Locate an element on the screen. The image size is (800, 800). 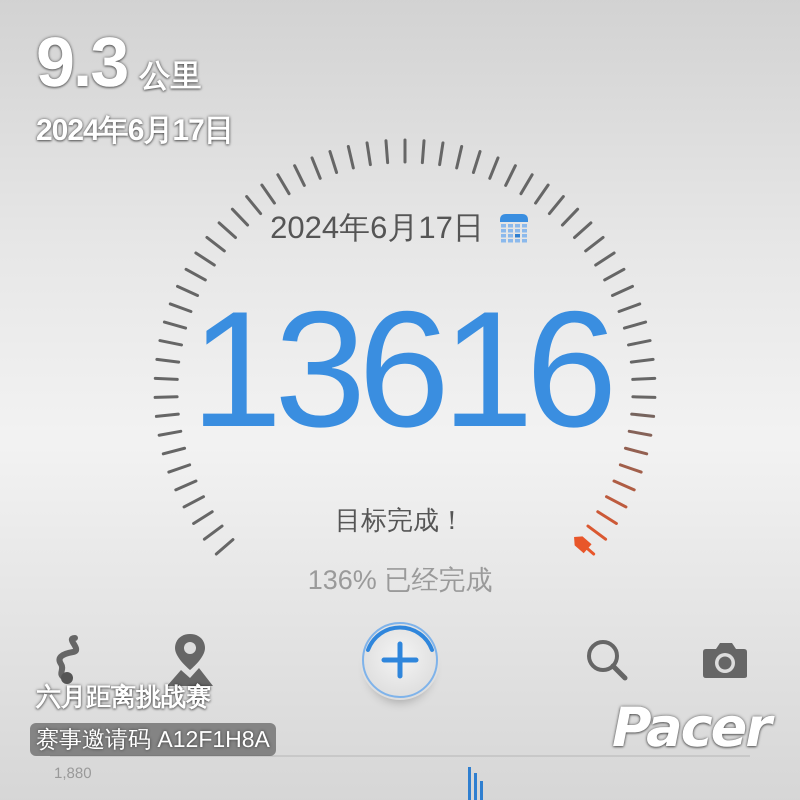
calendar-icon is located at coordinates (514, 228).